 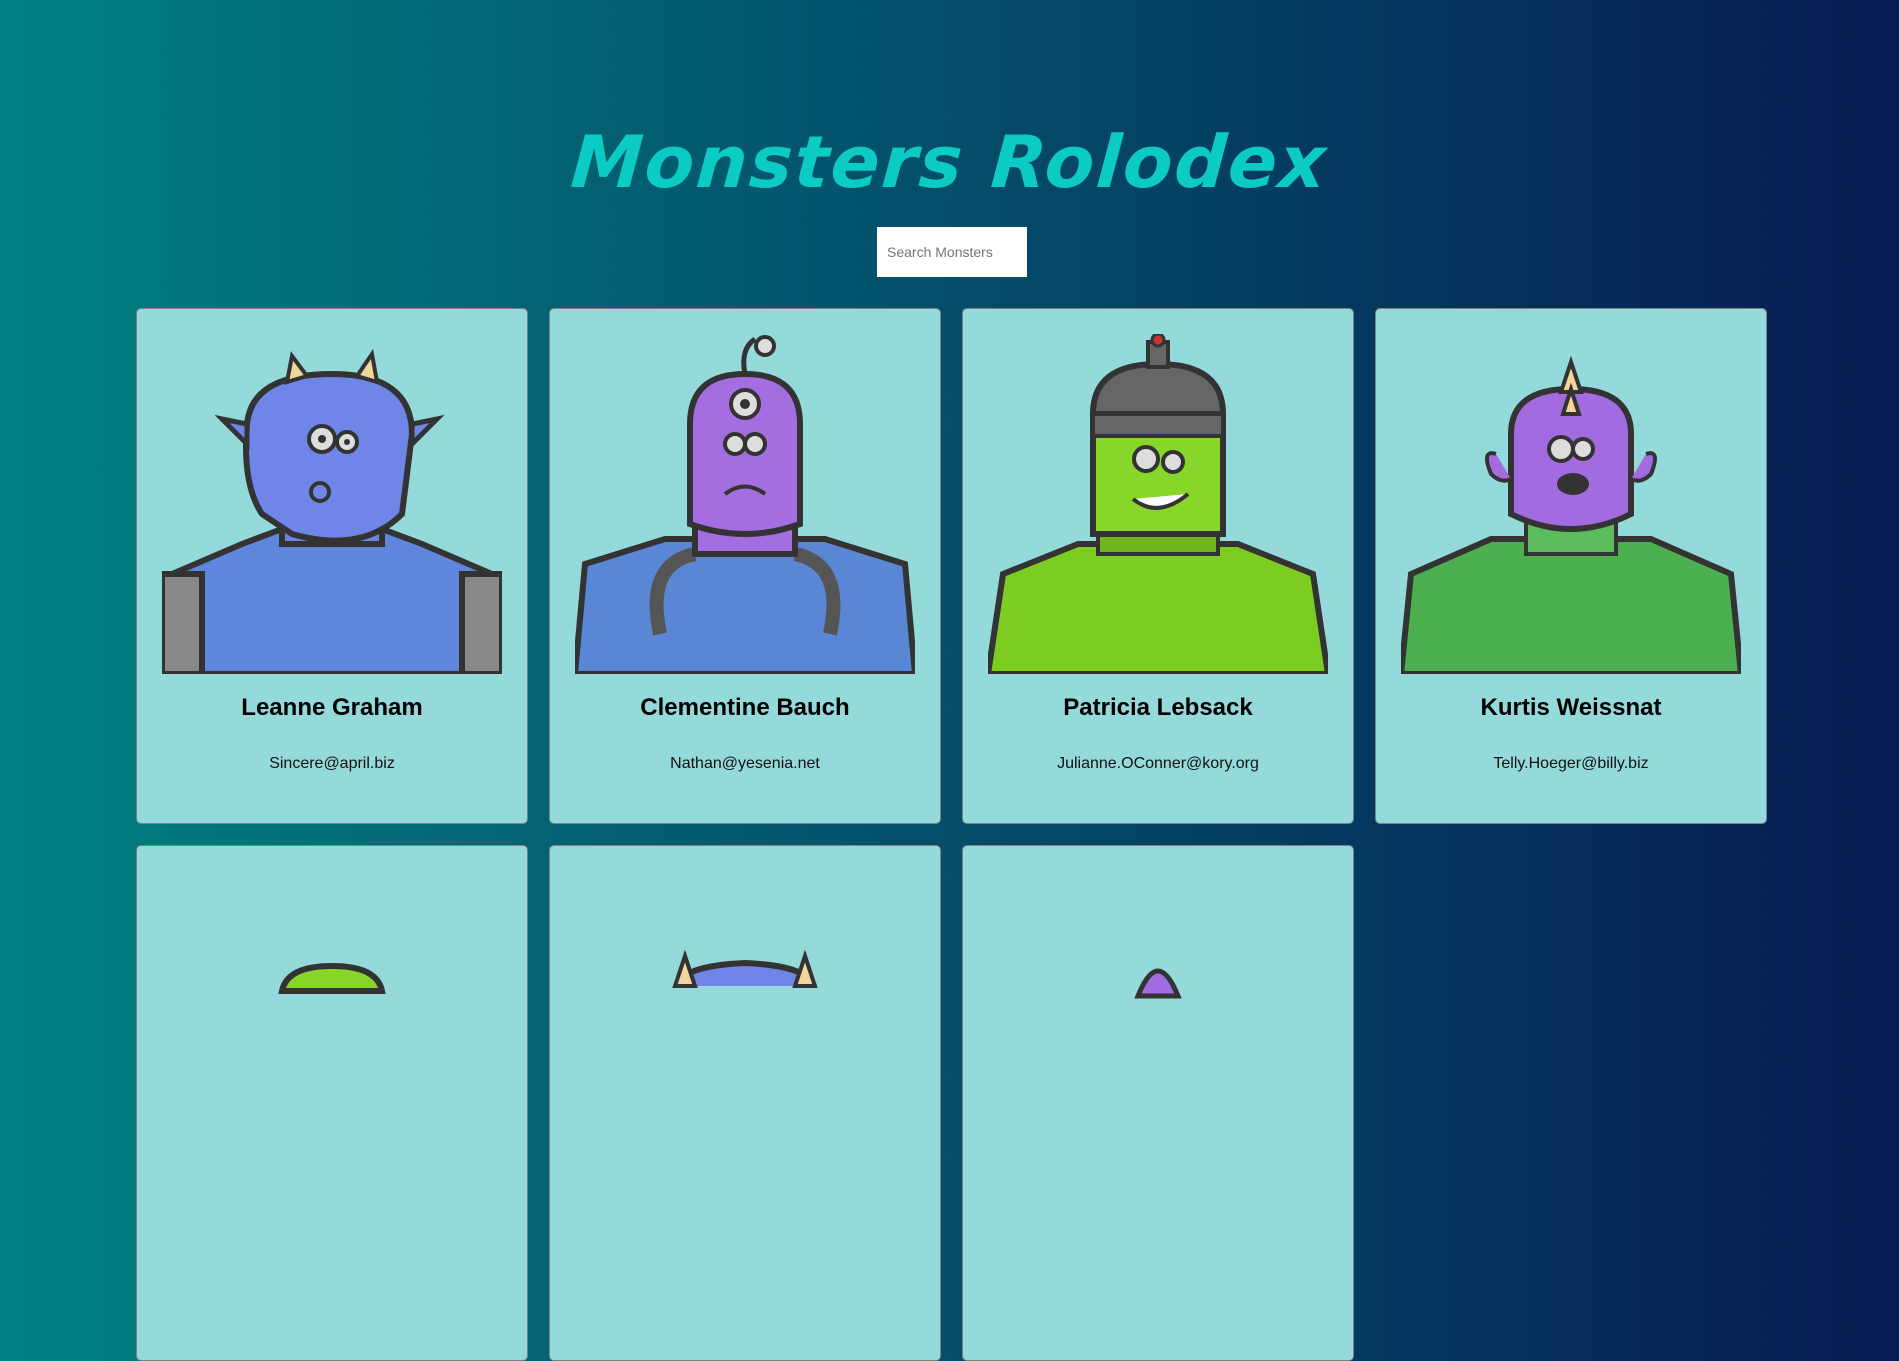 I want to click on monster-card: Kurtis Weissnat Telly.Hoeger@billy.biz, so click(x=1571, y=566).